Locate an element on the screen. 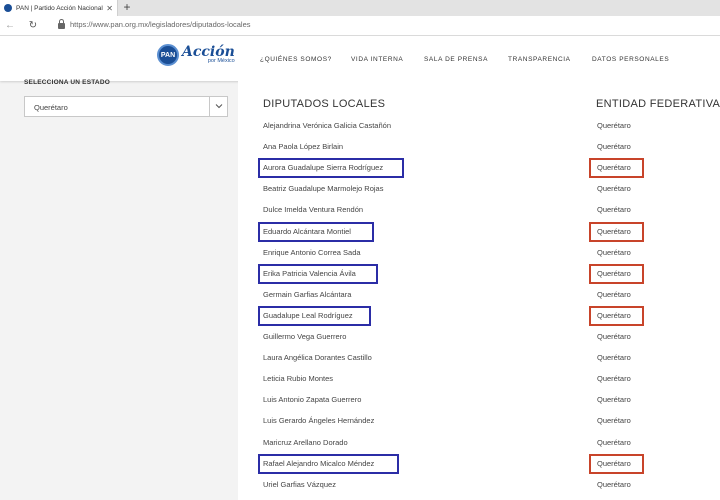 The width and height of the screenshot is (720, 500). diputado-name: Luis Antonio Zapata Guerrero is located at coordinates (312, 399).